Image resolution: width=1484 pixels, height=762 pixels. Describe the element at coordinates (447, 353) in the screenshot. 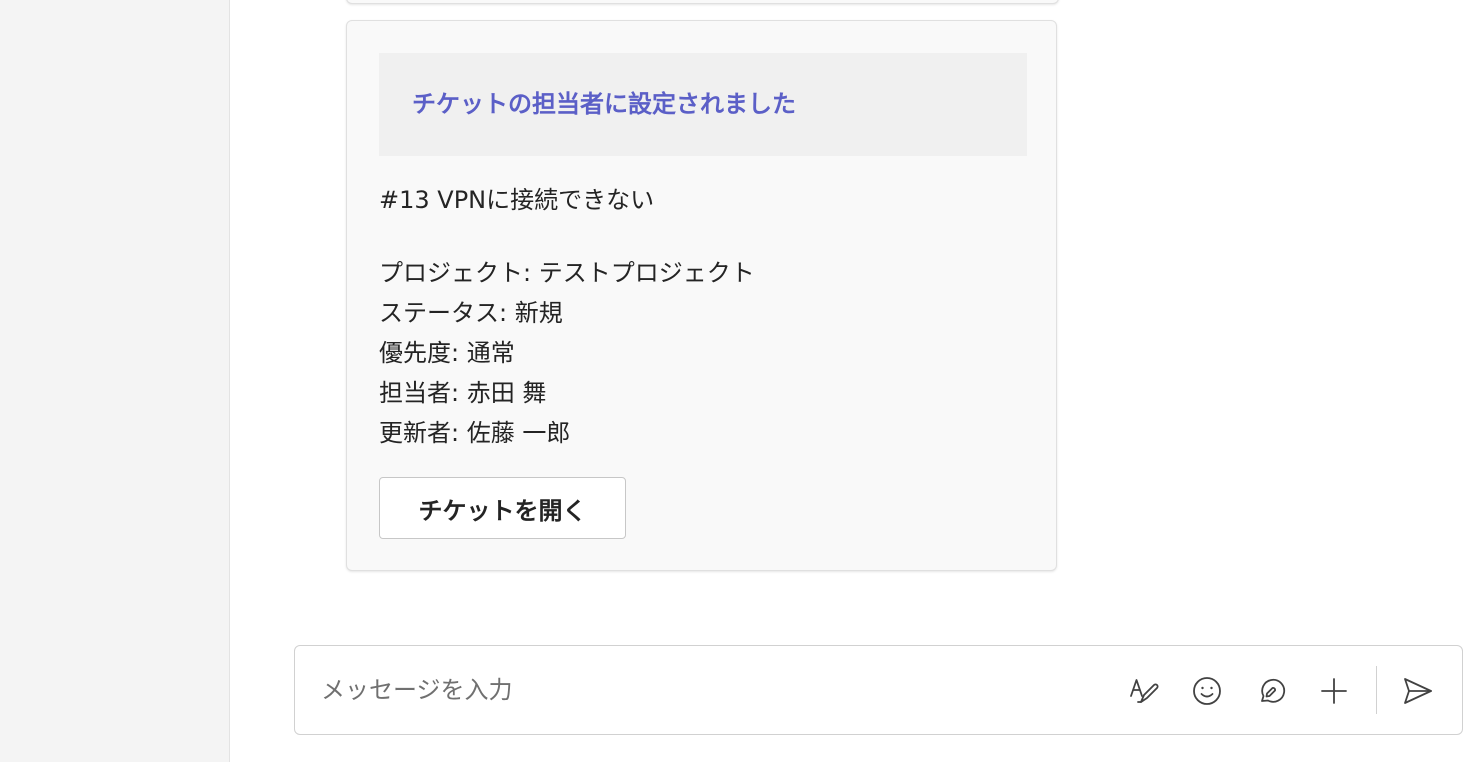

I see `field-priority: 優先度: 通常` at that location.